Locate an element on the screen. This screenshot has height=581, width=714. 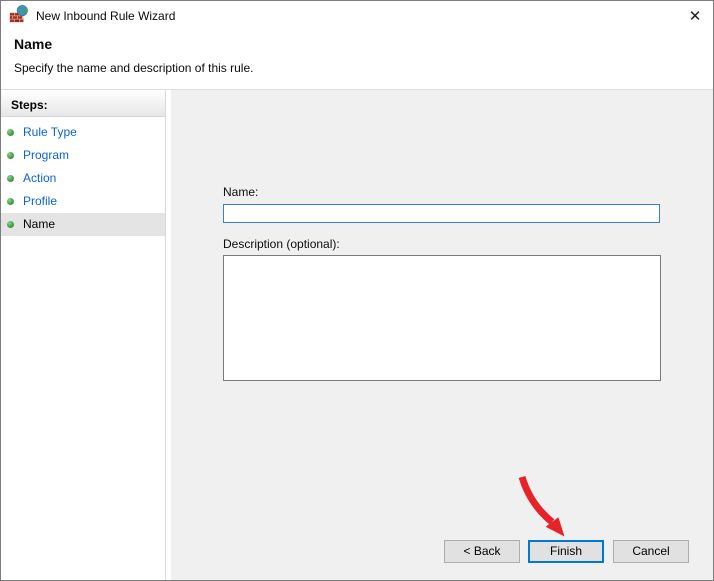
sidebar-item-rule-type: Rule Type is located at coordinates (83, 132).